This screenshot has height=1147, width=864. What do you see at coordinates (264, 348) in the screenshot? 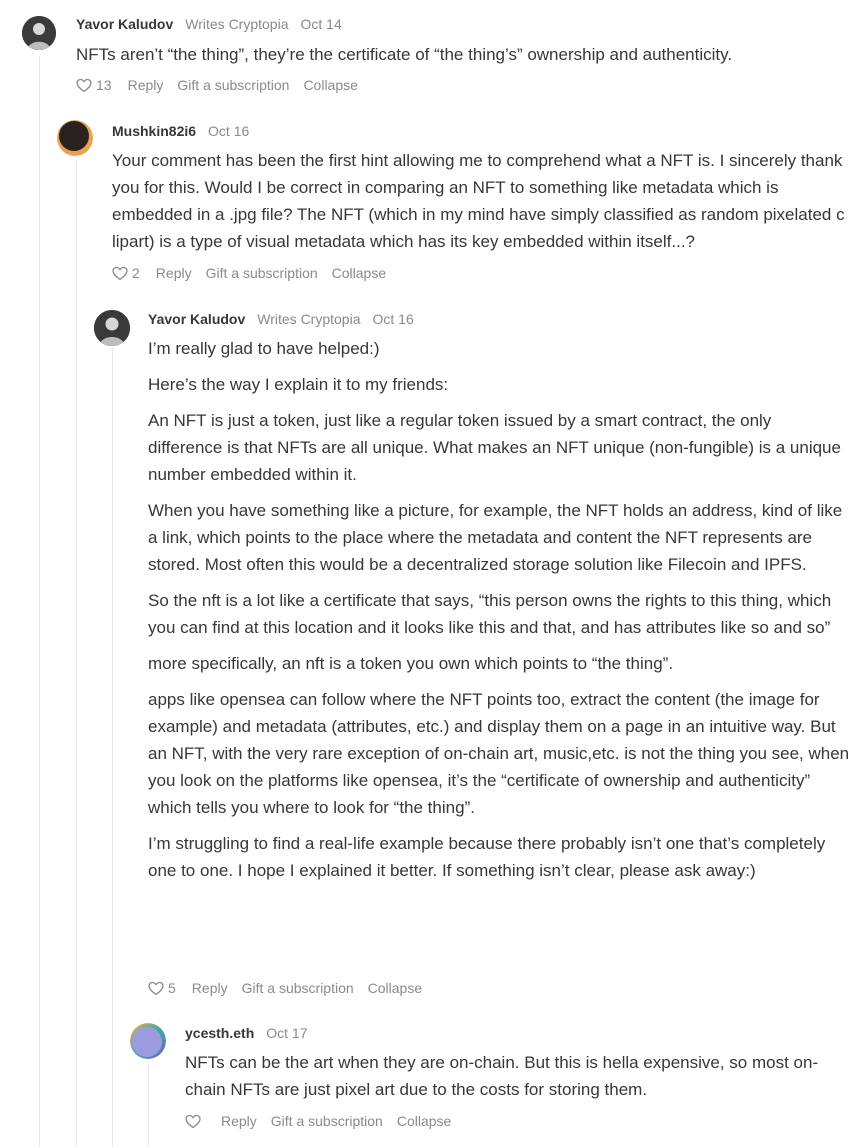
I see `comment-paragraph: I’m really glad to have helped:)` at bounding box center [264, 348].